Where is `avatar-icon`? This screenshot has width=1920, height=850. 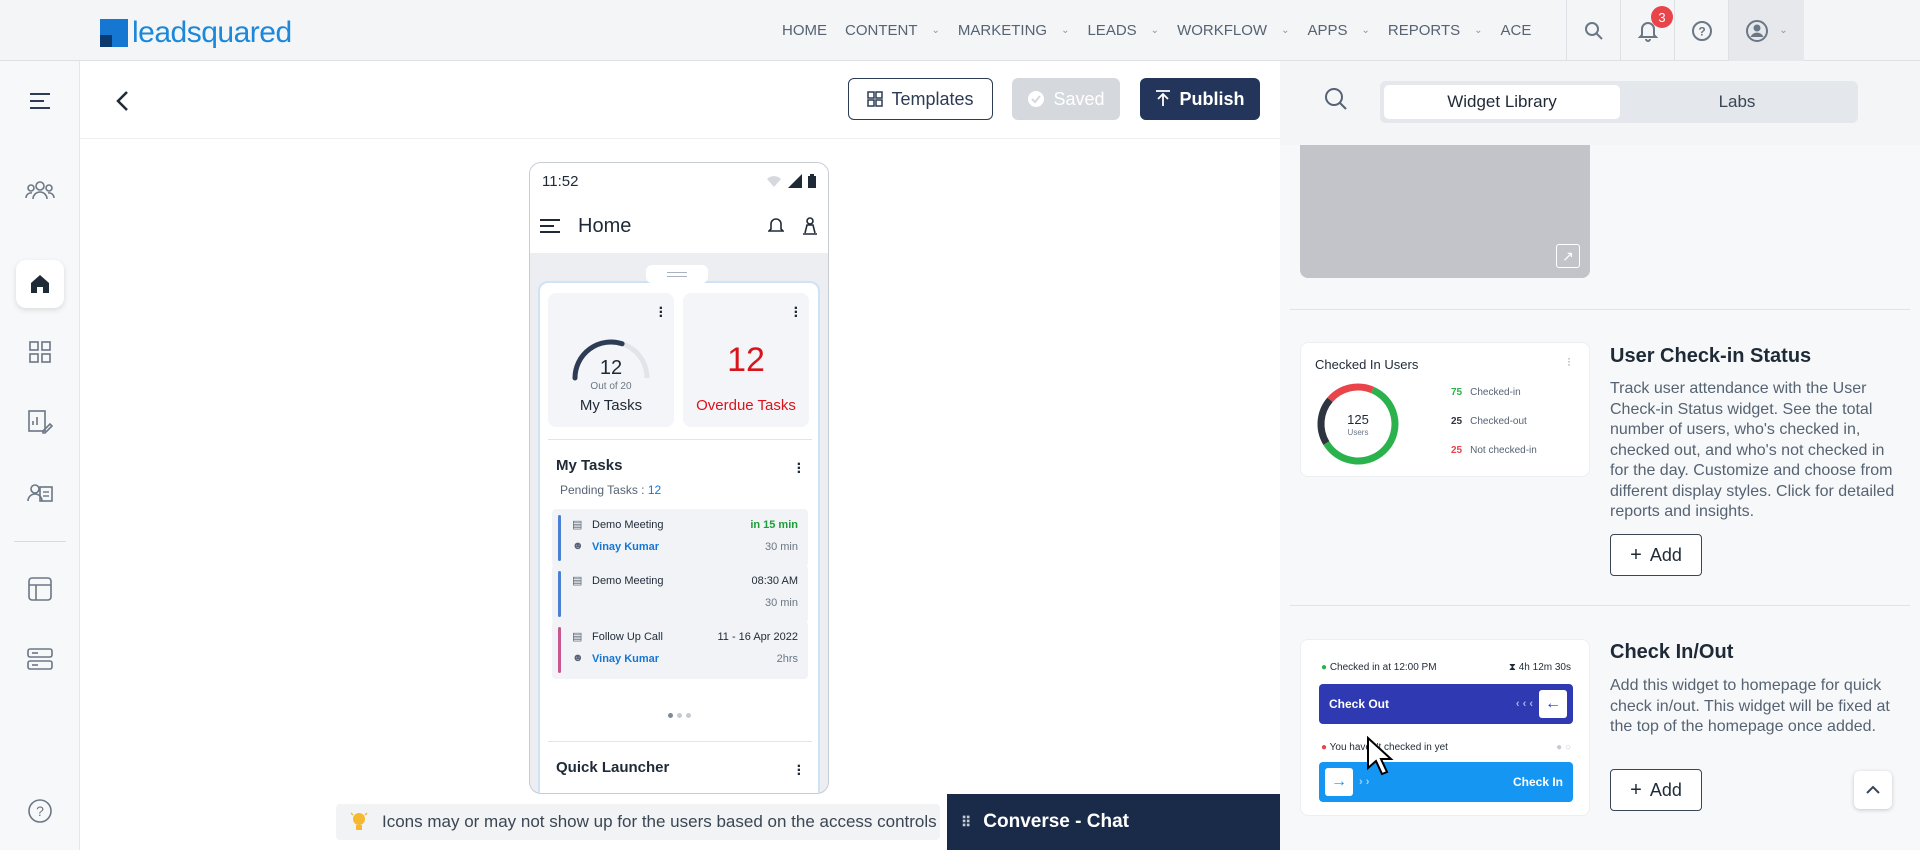 avatar-icon is located at coordinates (1757, 30).